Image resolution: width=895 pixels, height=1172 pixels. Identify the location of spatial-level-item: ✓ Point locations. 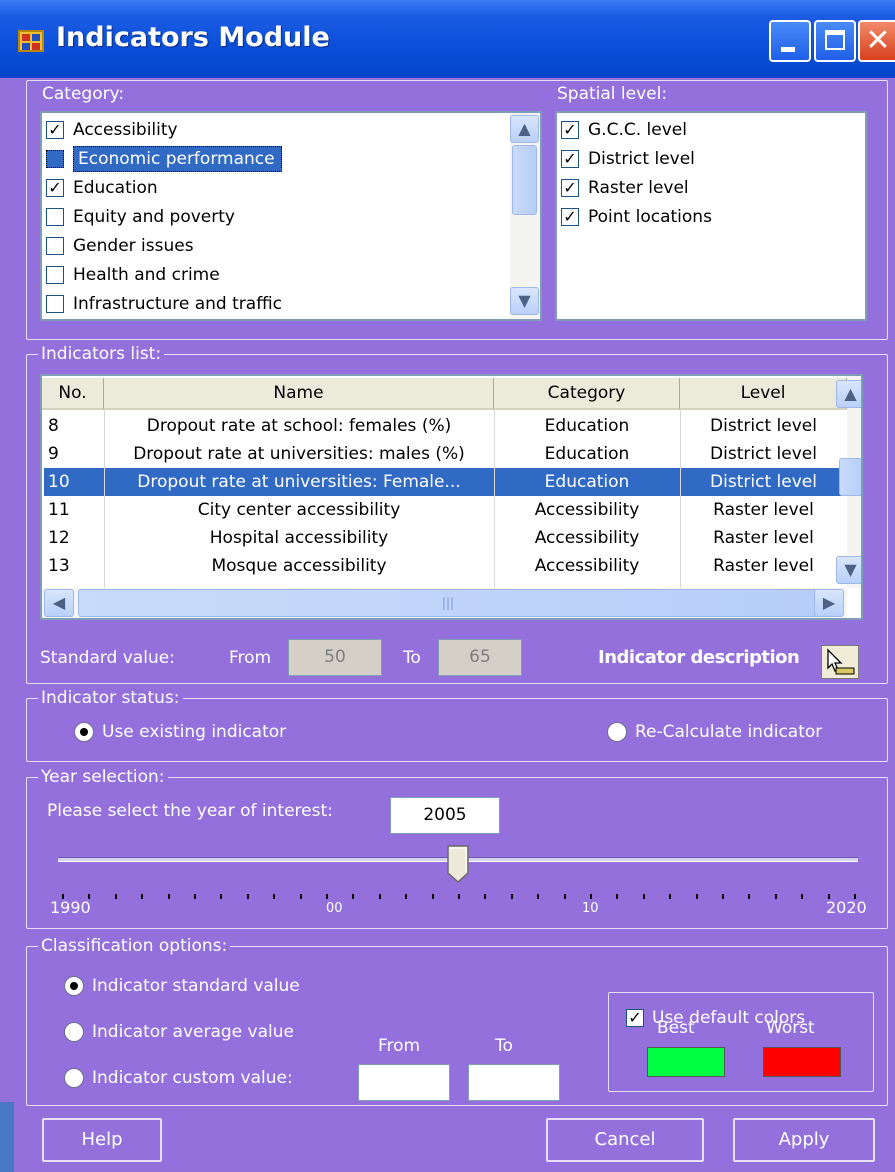
(636, 216).